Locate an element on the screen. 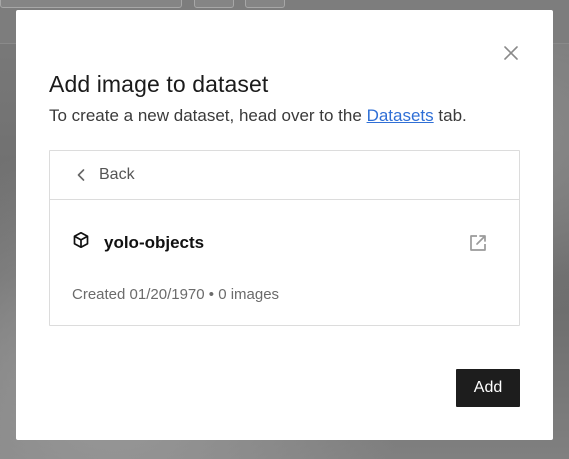  external-link-icon is located at coordinates (478, 243).